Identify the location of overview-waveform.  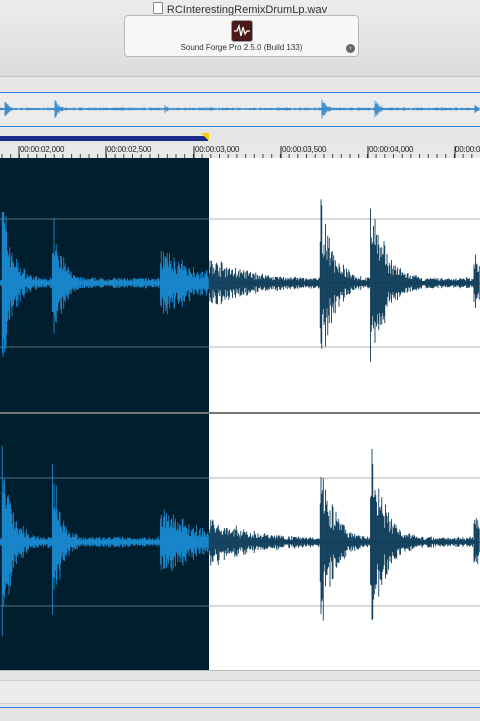
(240, 109).